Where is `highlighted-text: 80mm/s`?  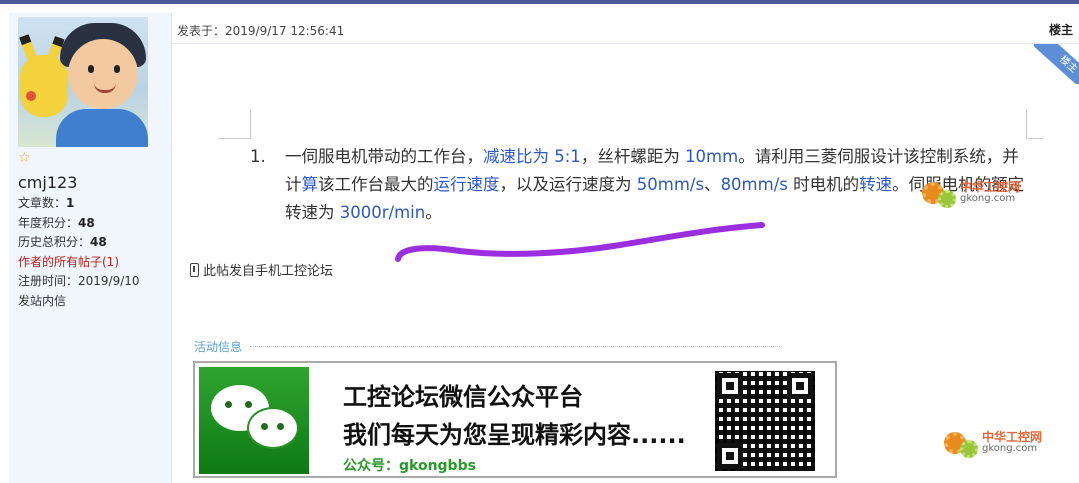
highlighted-text: 80mm/s is located at coordinates (754, 184).